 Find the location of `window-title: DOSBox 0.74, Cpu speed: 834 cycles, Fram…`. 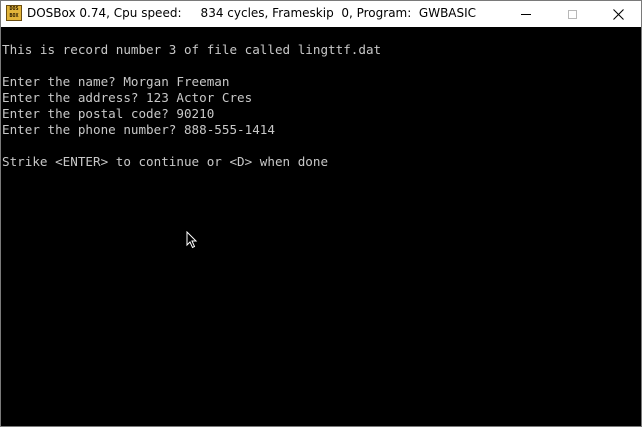

window-title: DOSBox 0.74, Cpu speed: 834 cycles, Fram… is located at coordinates (252, 13).